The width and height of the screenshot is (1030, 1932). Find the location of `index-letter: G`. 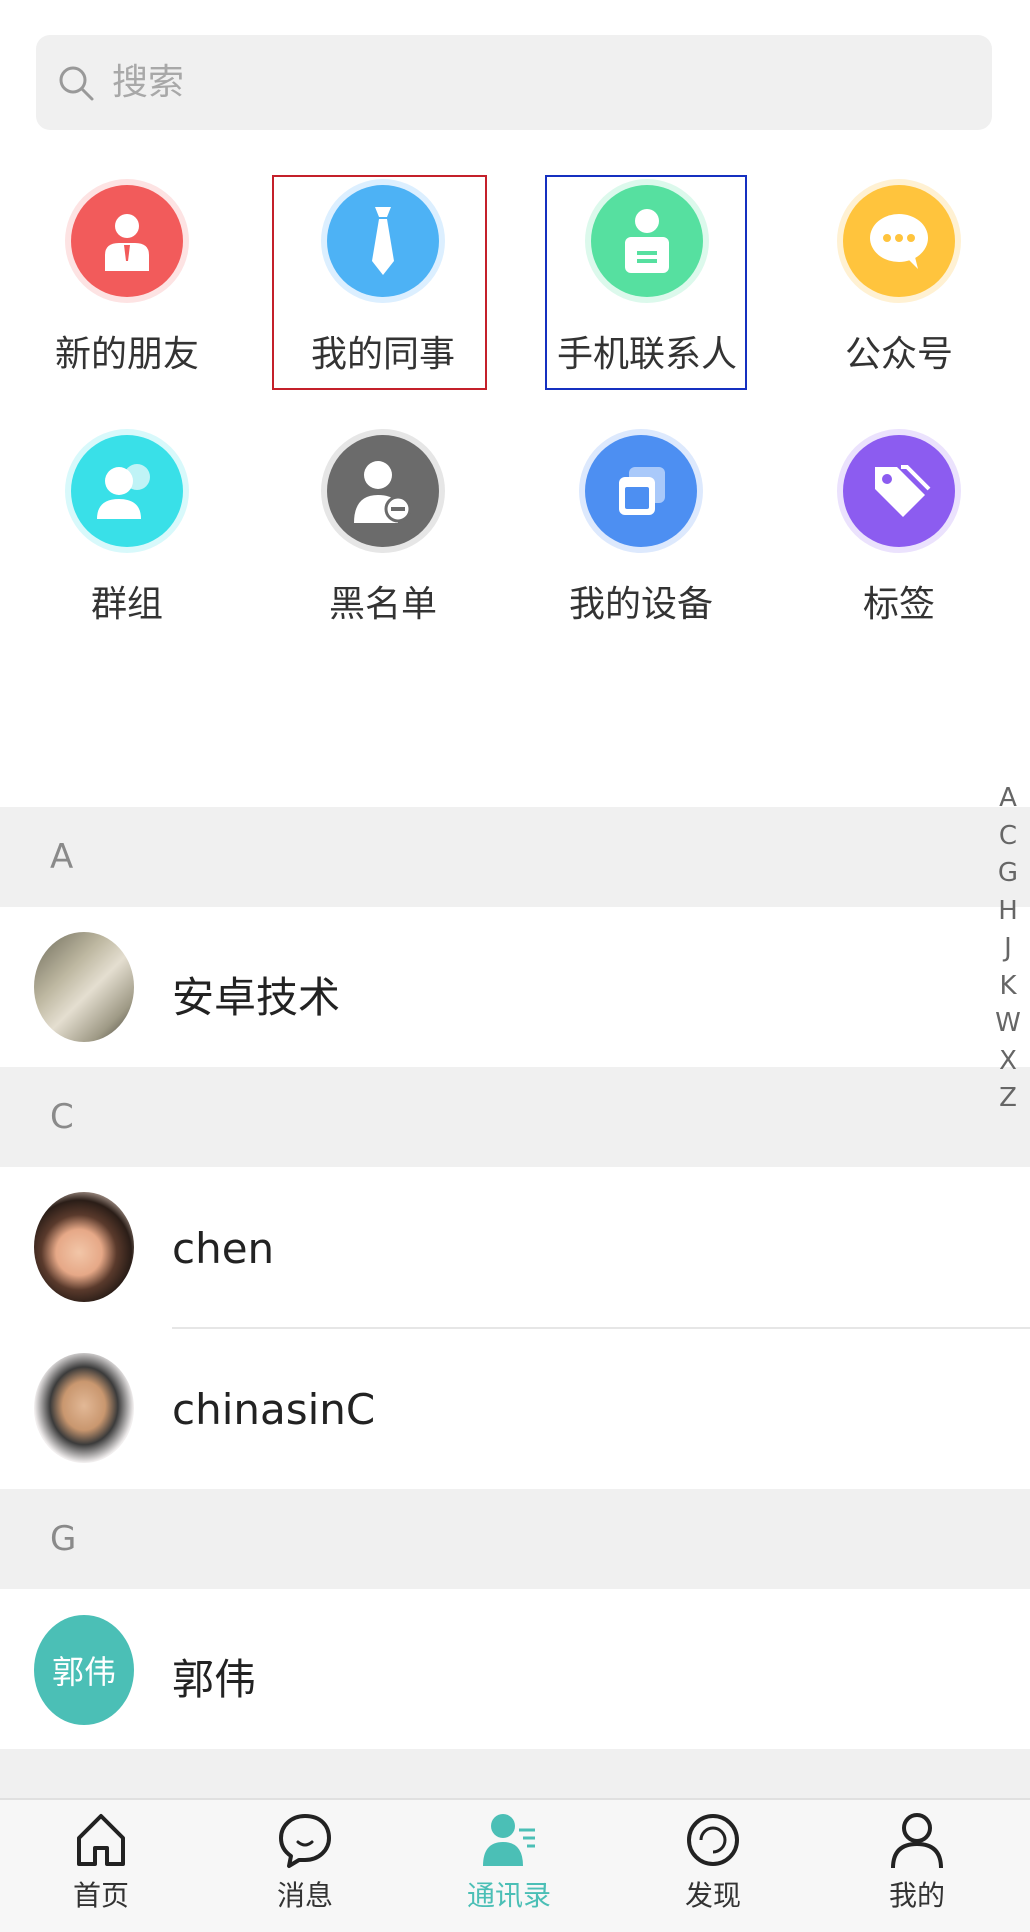

index-letter: G is located at coordinates (1008, 874).